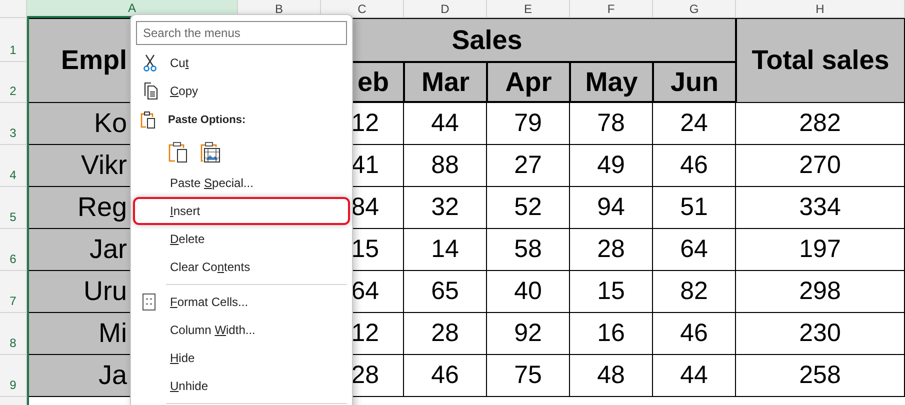 This screenshot has width=905, height=405. I want to click on table-cell: Total sales, so click(820, 60).